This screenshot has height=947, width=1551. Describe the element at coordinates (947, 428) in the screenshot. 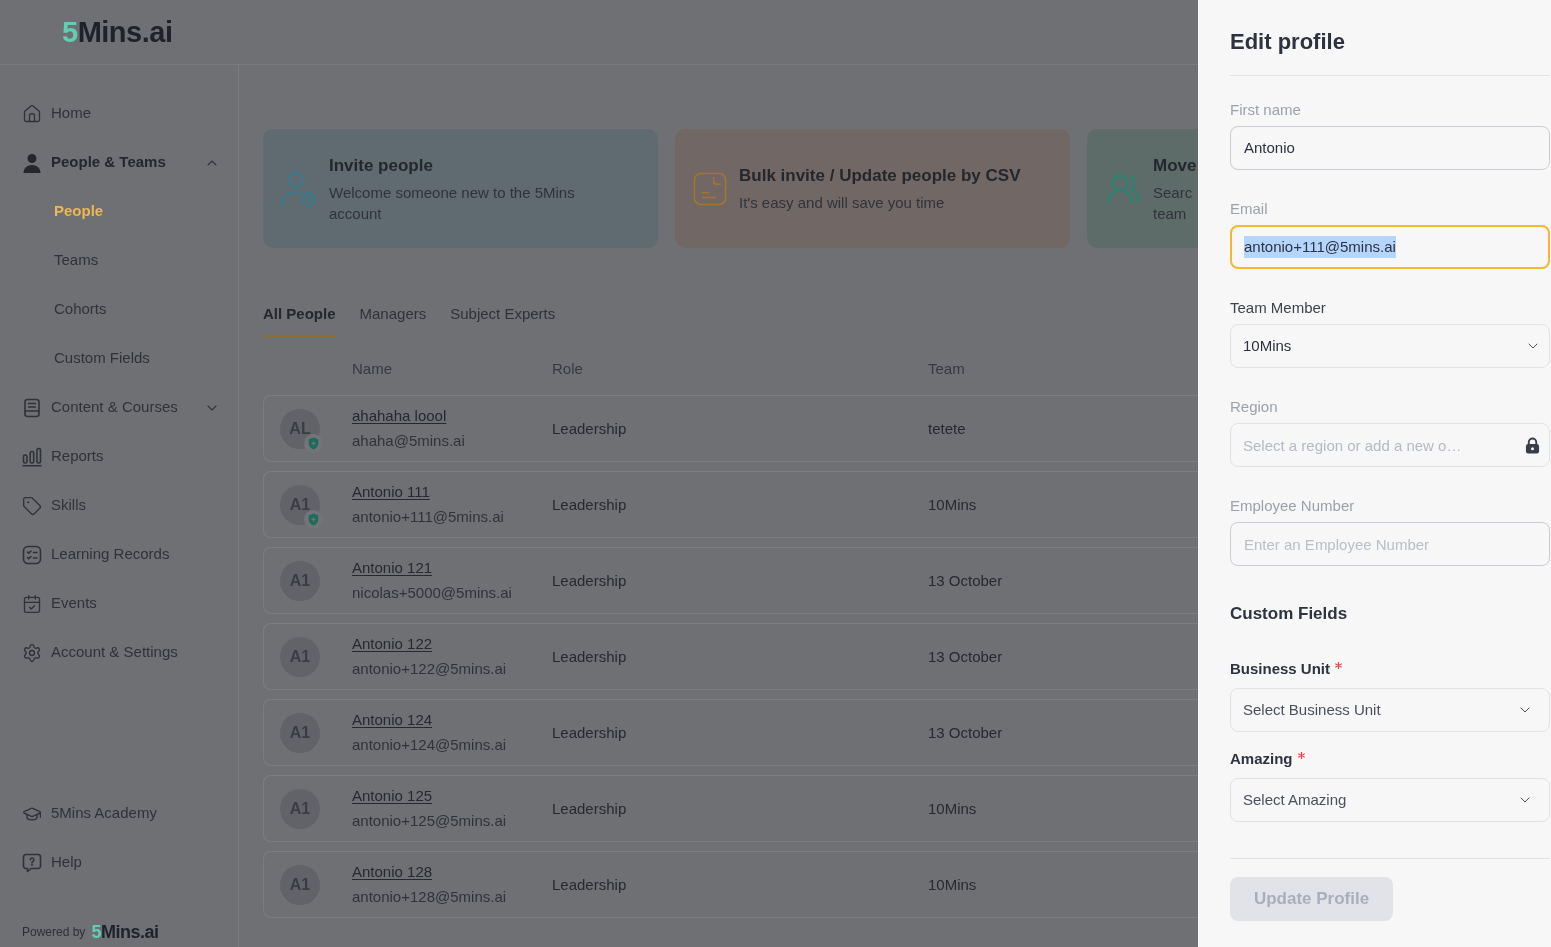

I see `team-cell: tetete` at that location.